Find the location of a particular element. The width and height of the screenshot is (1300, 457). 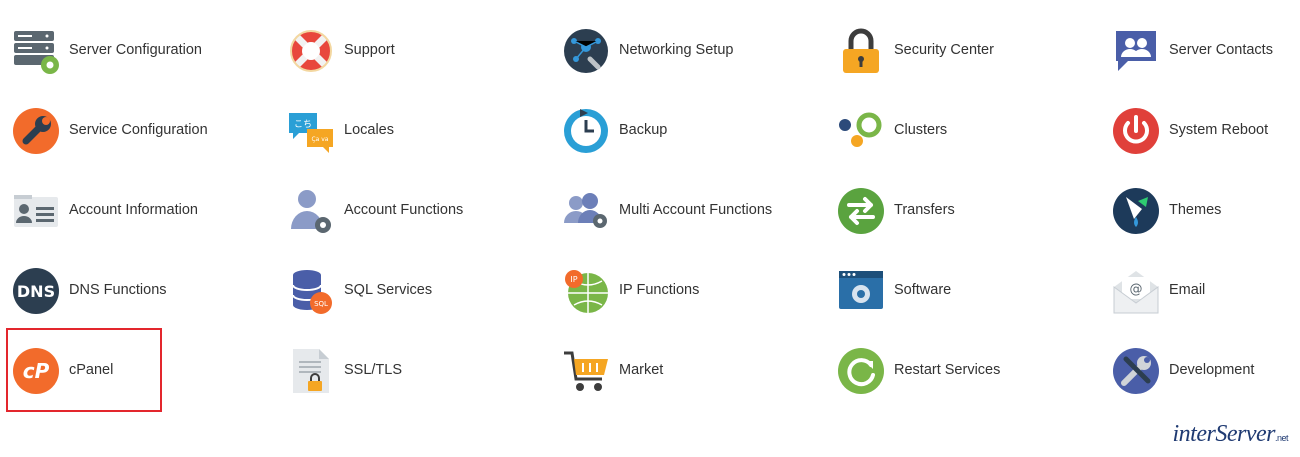

networking-setup-link: Networking Setup is located at coordinates (680, 50).